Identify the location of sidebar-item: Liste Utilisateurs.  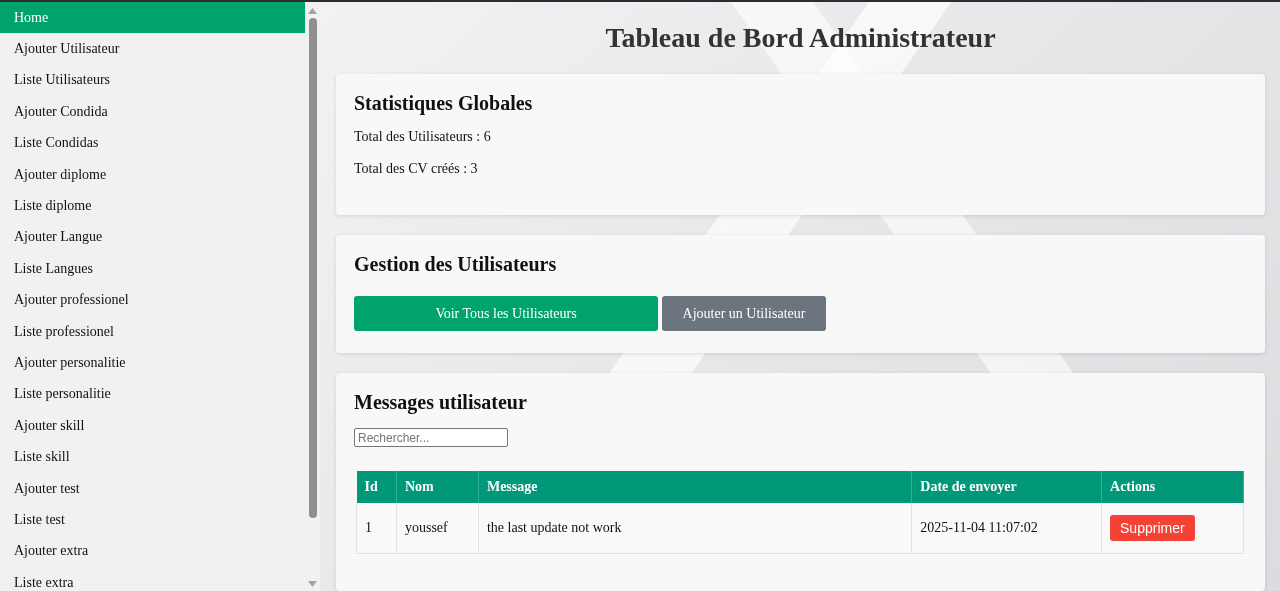
(152, 80).